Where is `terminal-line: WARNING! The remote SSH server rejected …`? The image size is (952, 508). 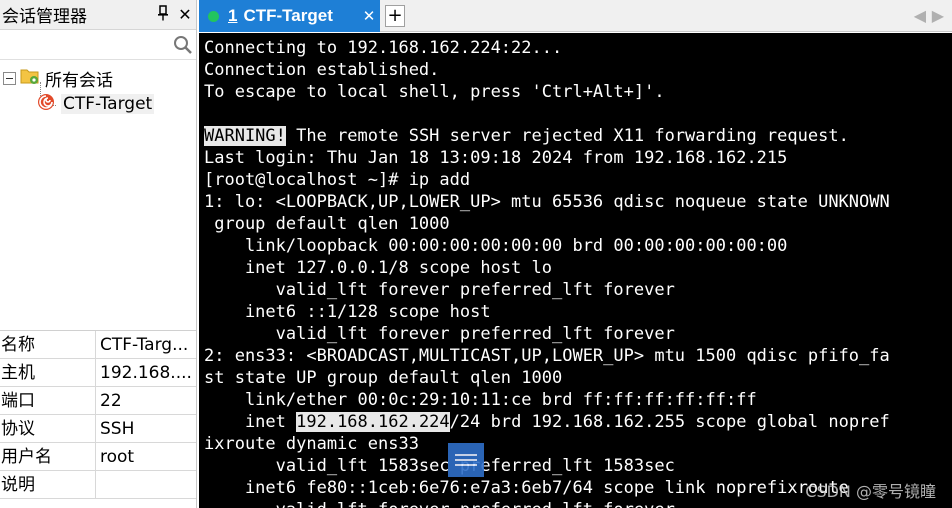 terminal-line: WARNING! The remote SSH server rejected … is located at coordinates (578, 136).